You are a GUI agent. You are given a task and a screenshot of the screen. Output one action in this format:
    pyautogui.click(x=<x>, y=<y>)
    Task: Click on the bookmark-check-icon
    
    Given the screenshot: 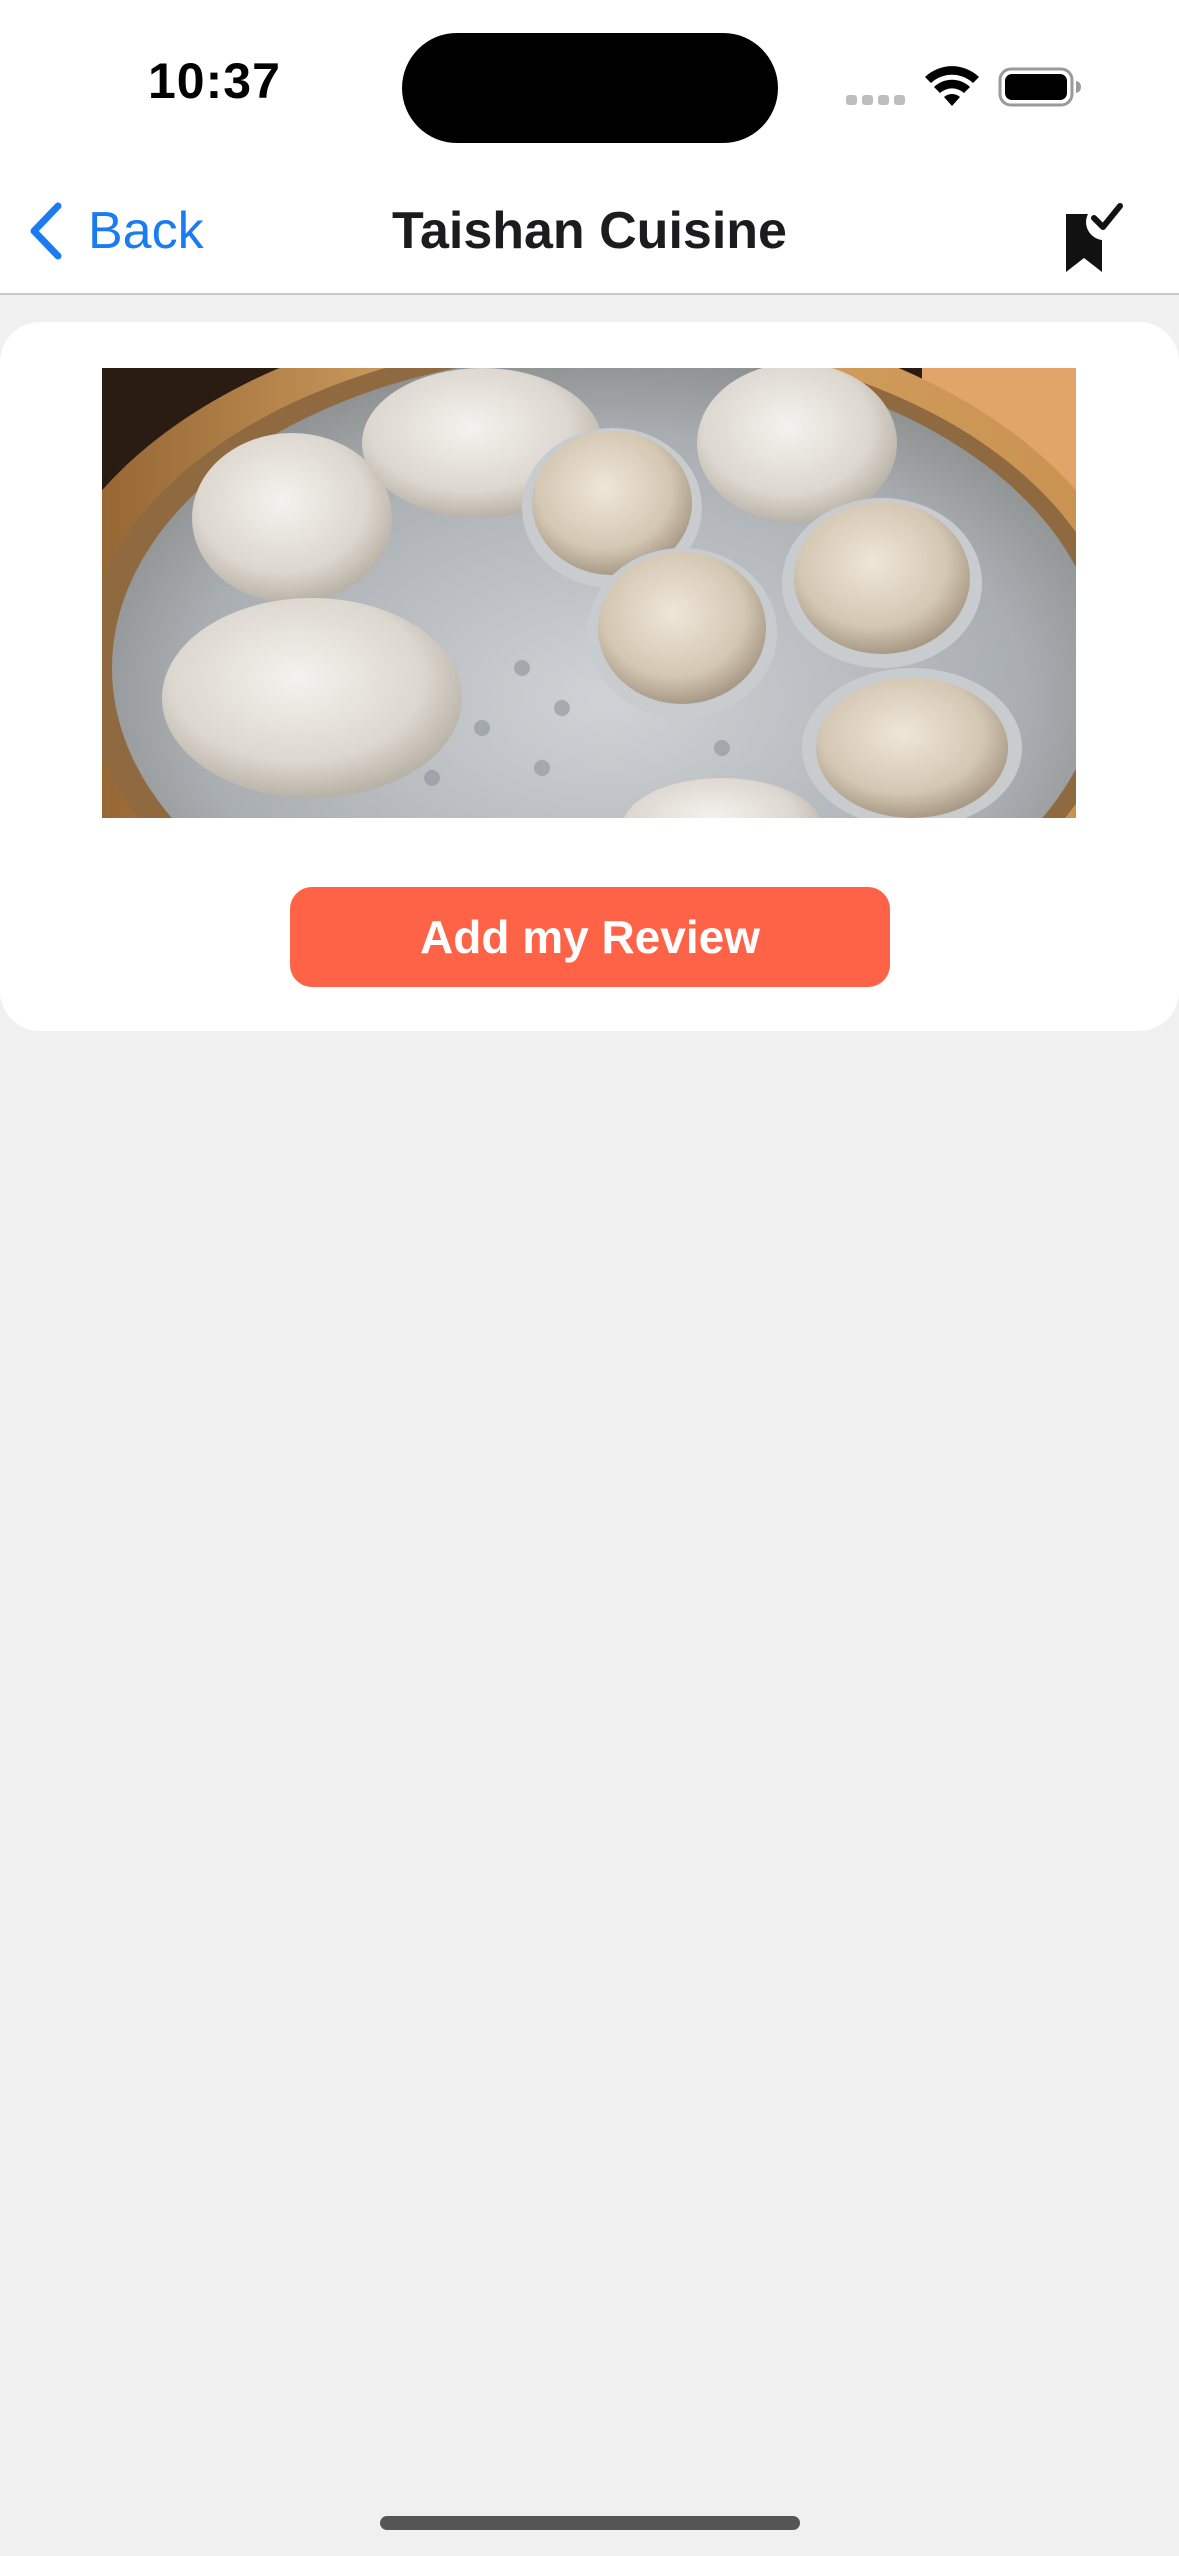 What is the action you would take?
    pyautogui.click(x=1093, y=237)
    